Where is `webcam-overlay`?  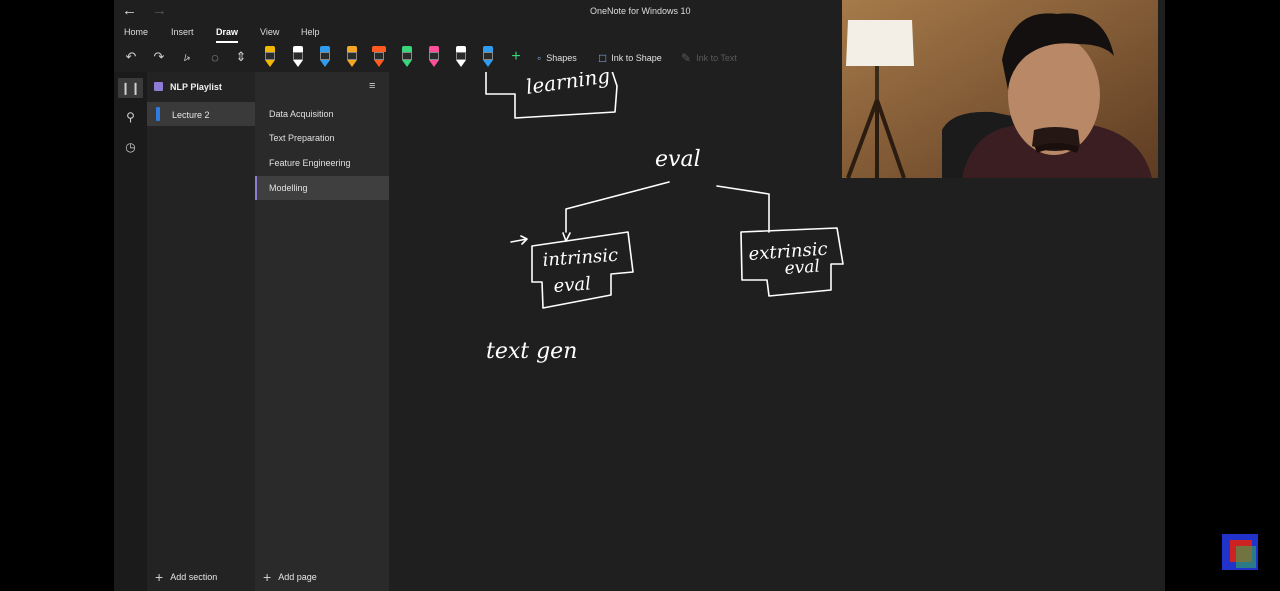
webcam-overlay is located at coordinates (1000, 89).